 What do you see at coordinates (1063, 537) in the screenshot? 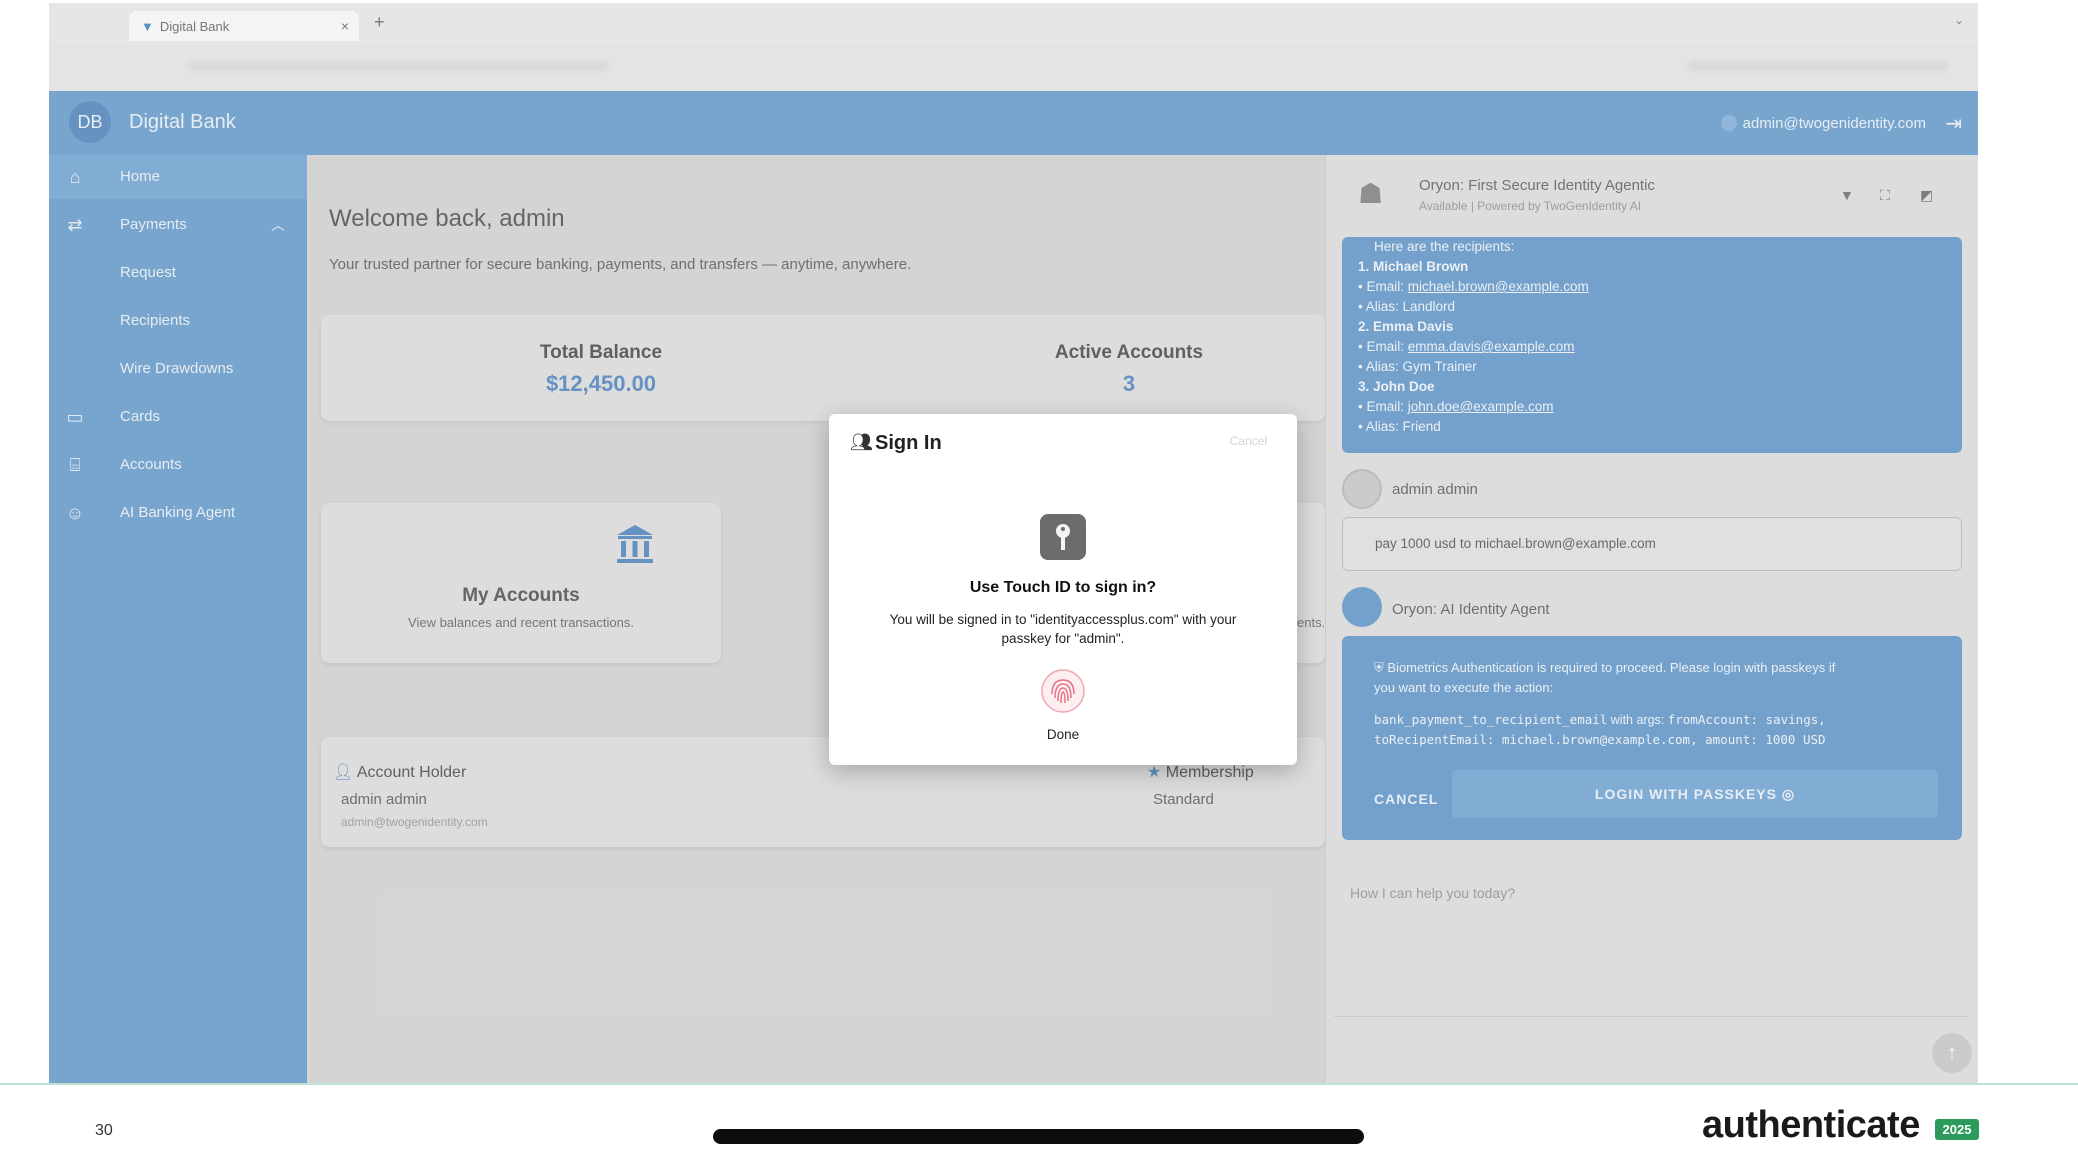
I see `key-icon` at bounding box center [1063, 537].